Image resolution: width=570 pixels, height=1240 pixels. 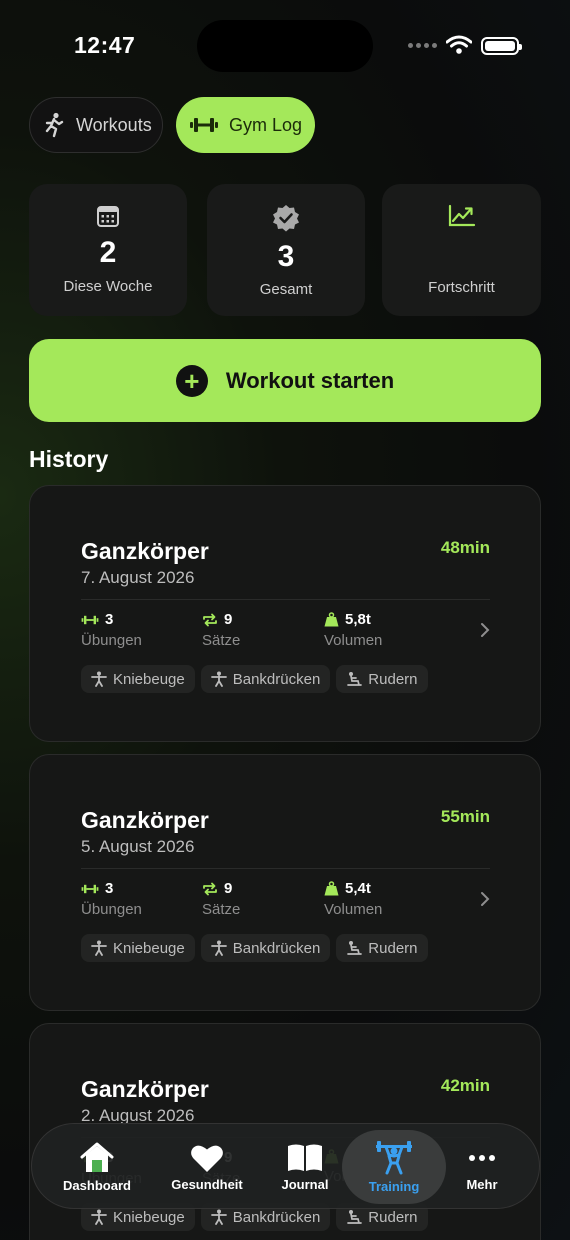 I want to click on tab-more-label: Mehr, so click(x=482, y=1184).